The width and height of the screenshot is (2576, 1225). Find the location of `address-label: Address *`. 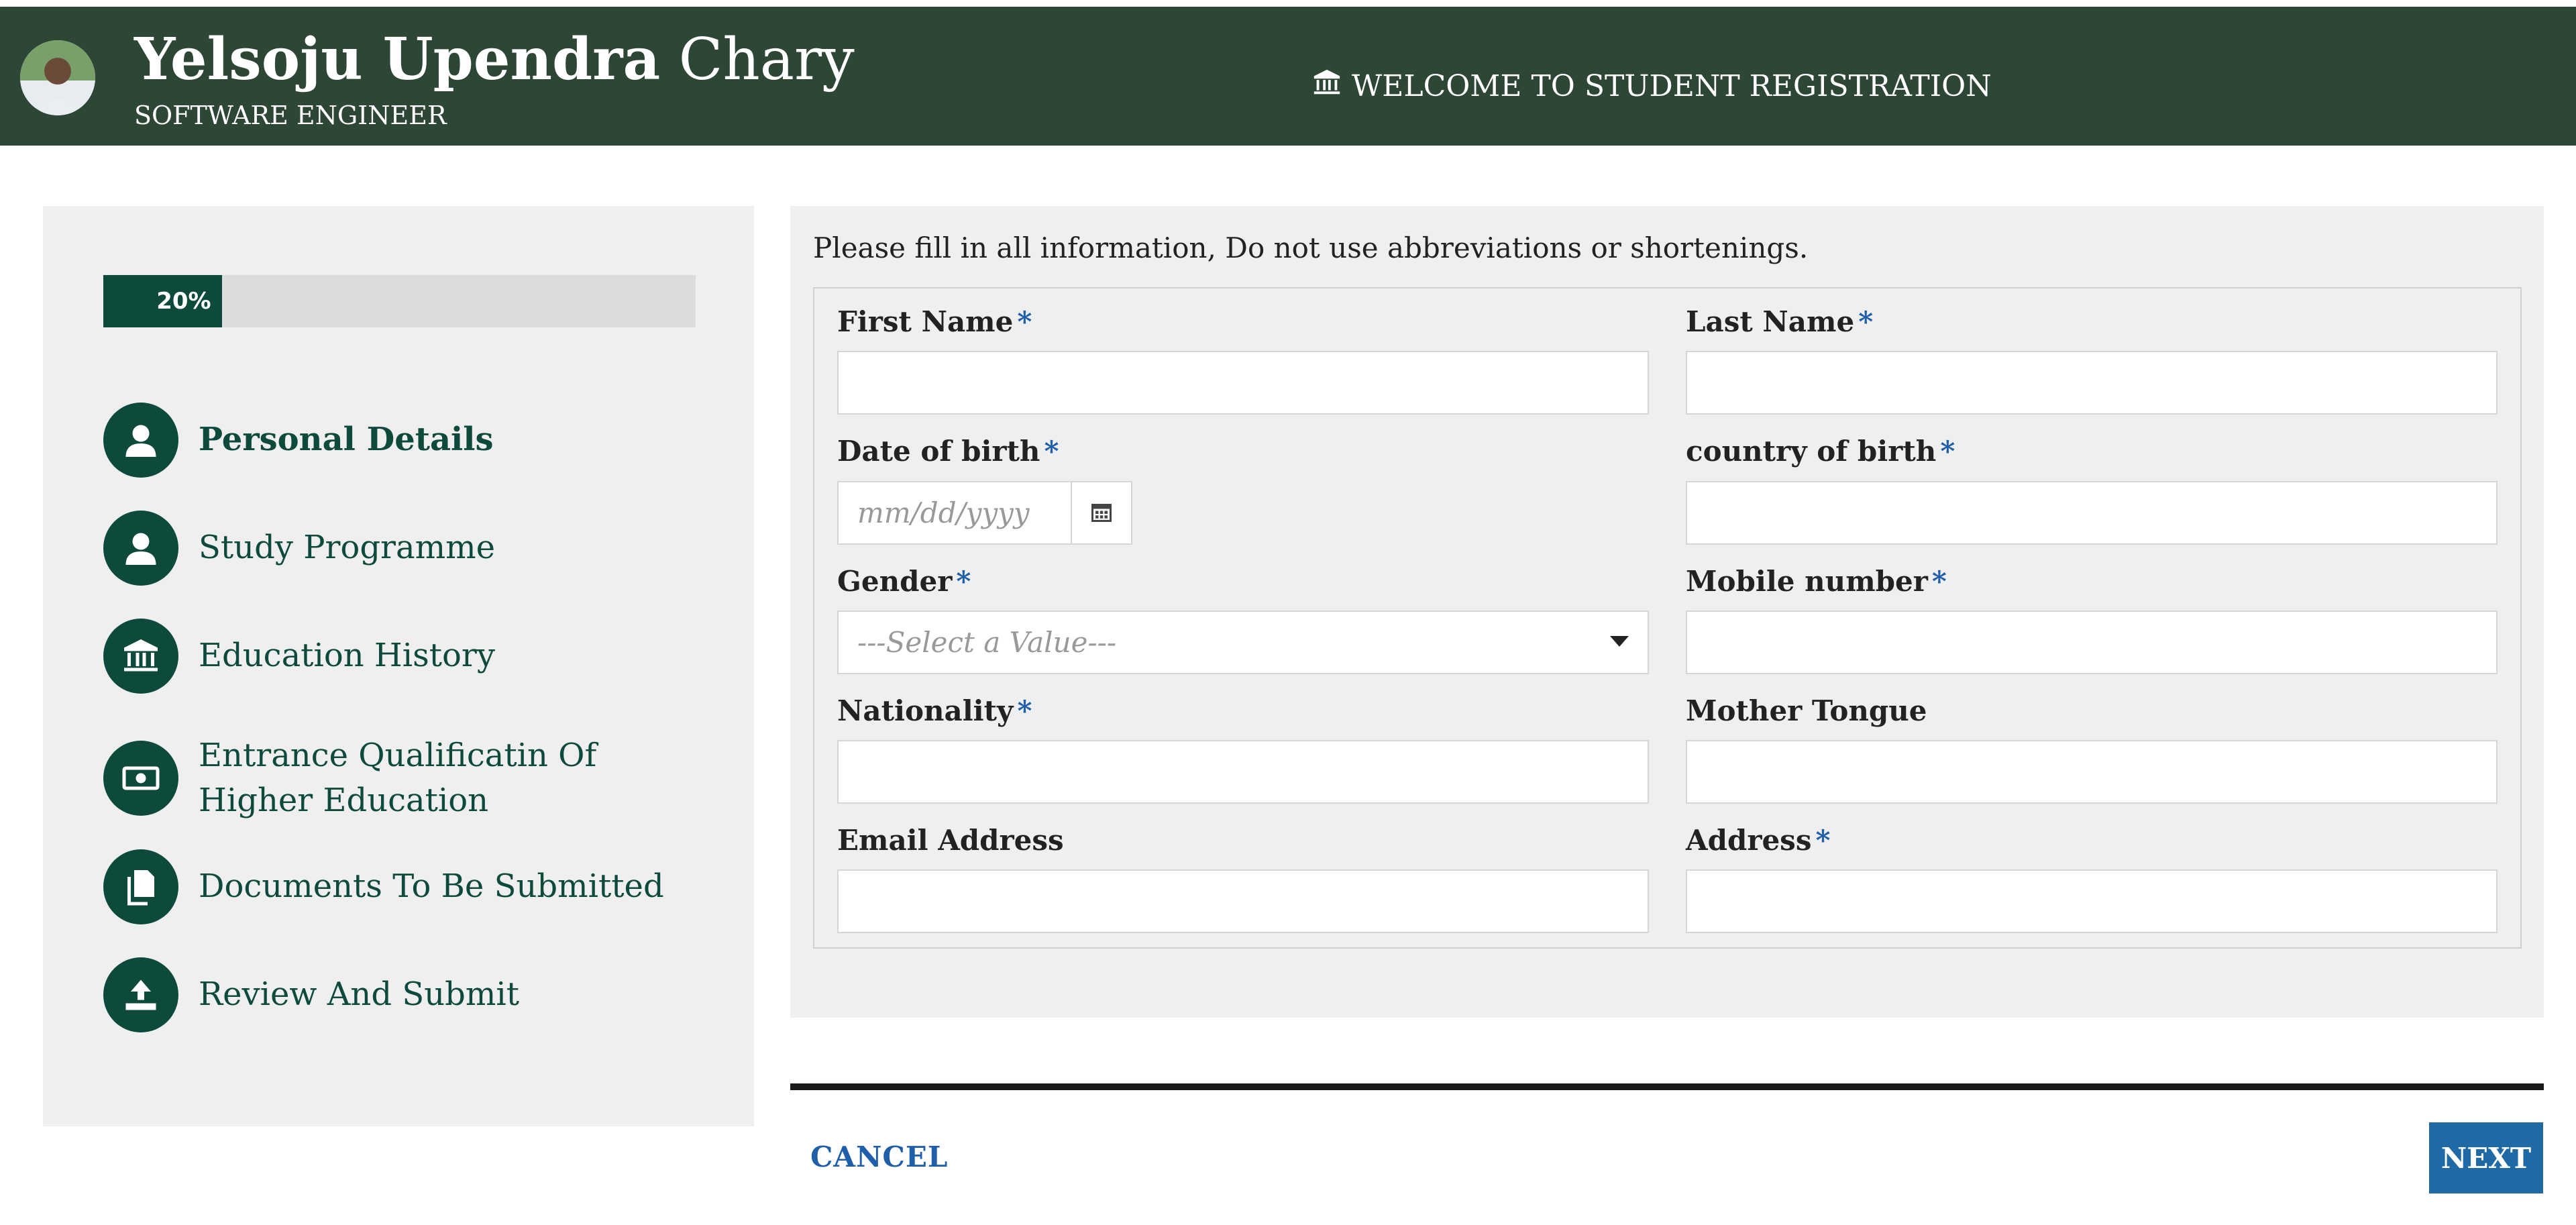

address-label: Address * is located at coordinates (1758, 840).